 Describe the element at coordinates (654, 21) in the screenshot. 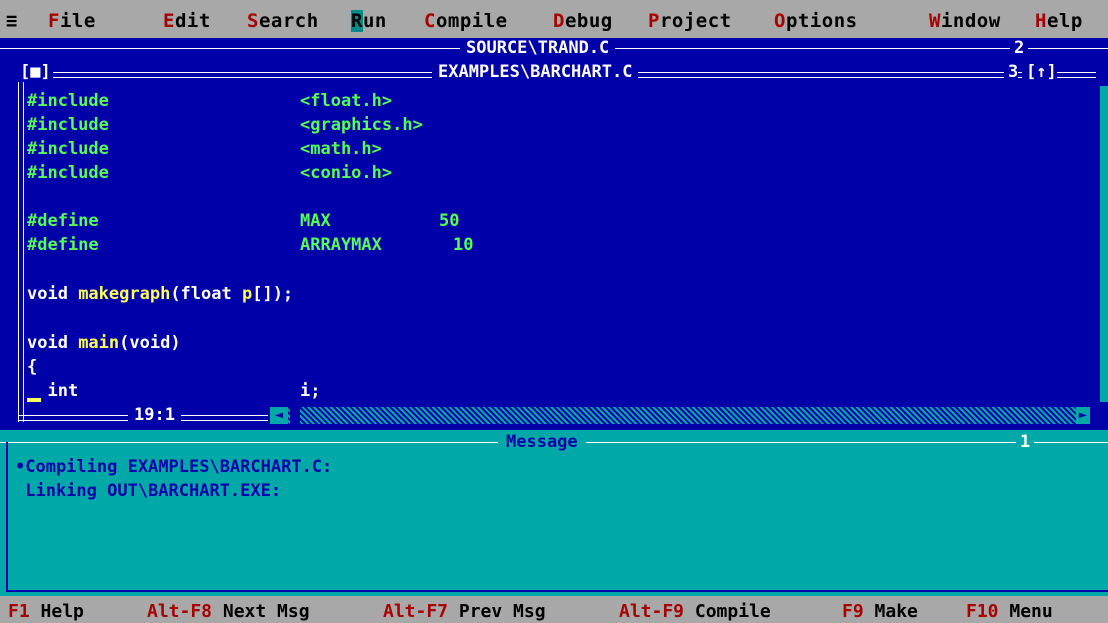

I see `menu-project-hotkey: P` at that location.